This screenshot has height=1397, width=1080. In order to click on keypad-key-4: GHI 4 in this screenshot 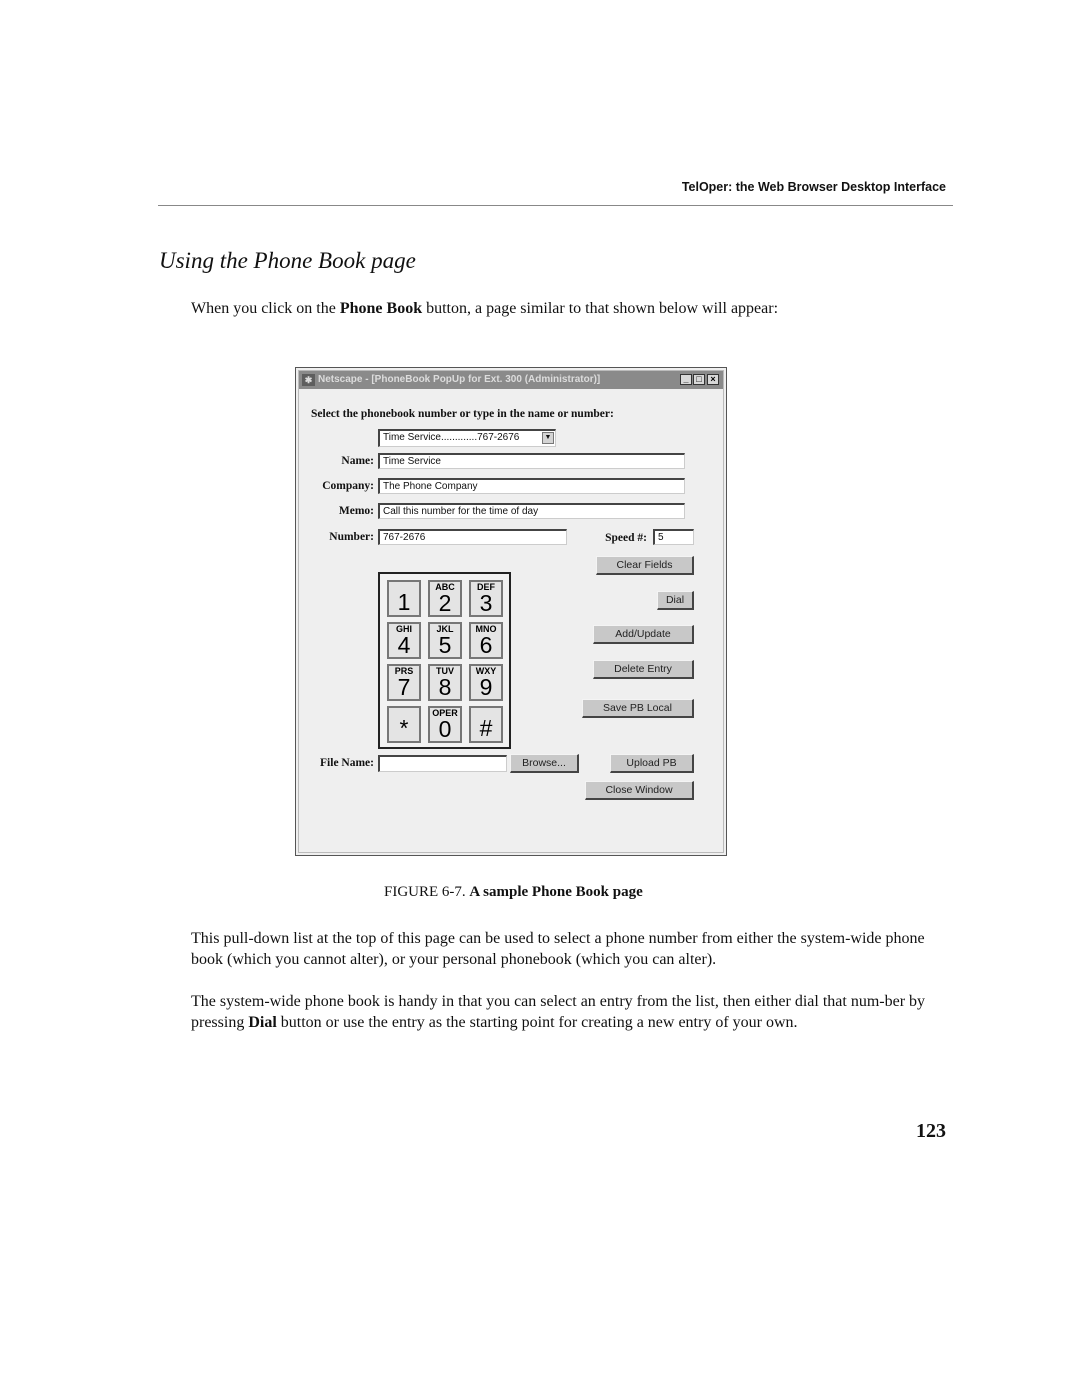, I will do `click(404, 640)`.